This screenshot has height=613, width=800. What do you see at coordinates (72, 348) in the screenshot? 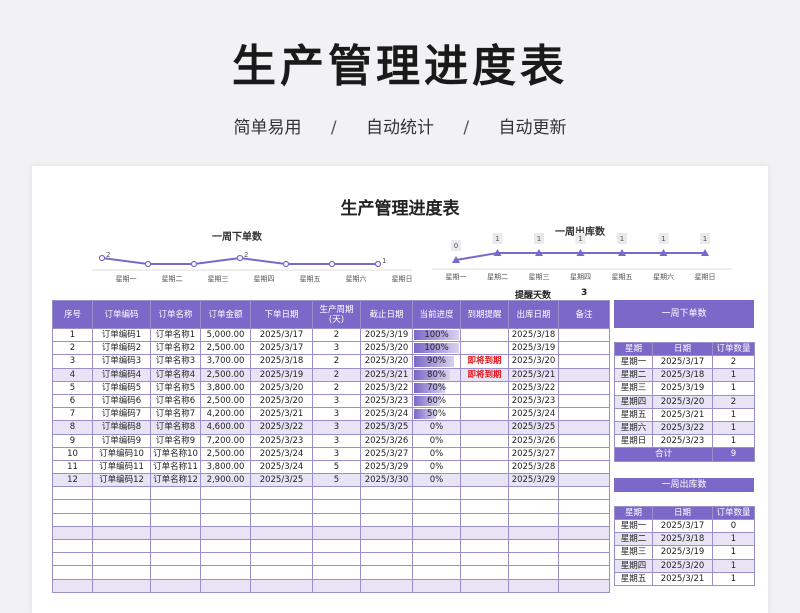
I see `table-cell-no: 2` at bounding box center [72, 348].